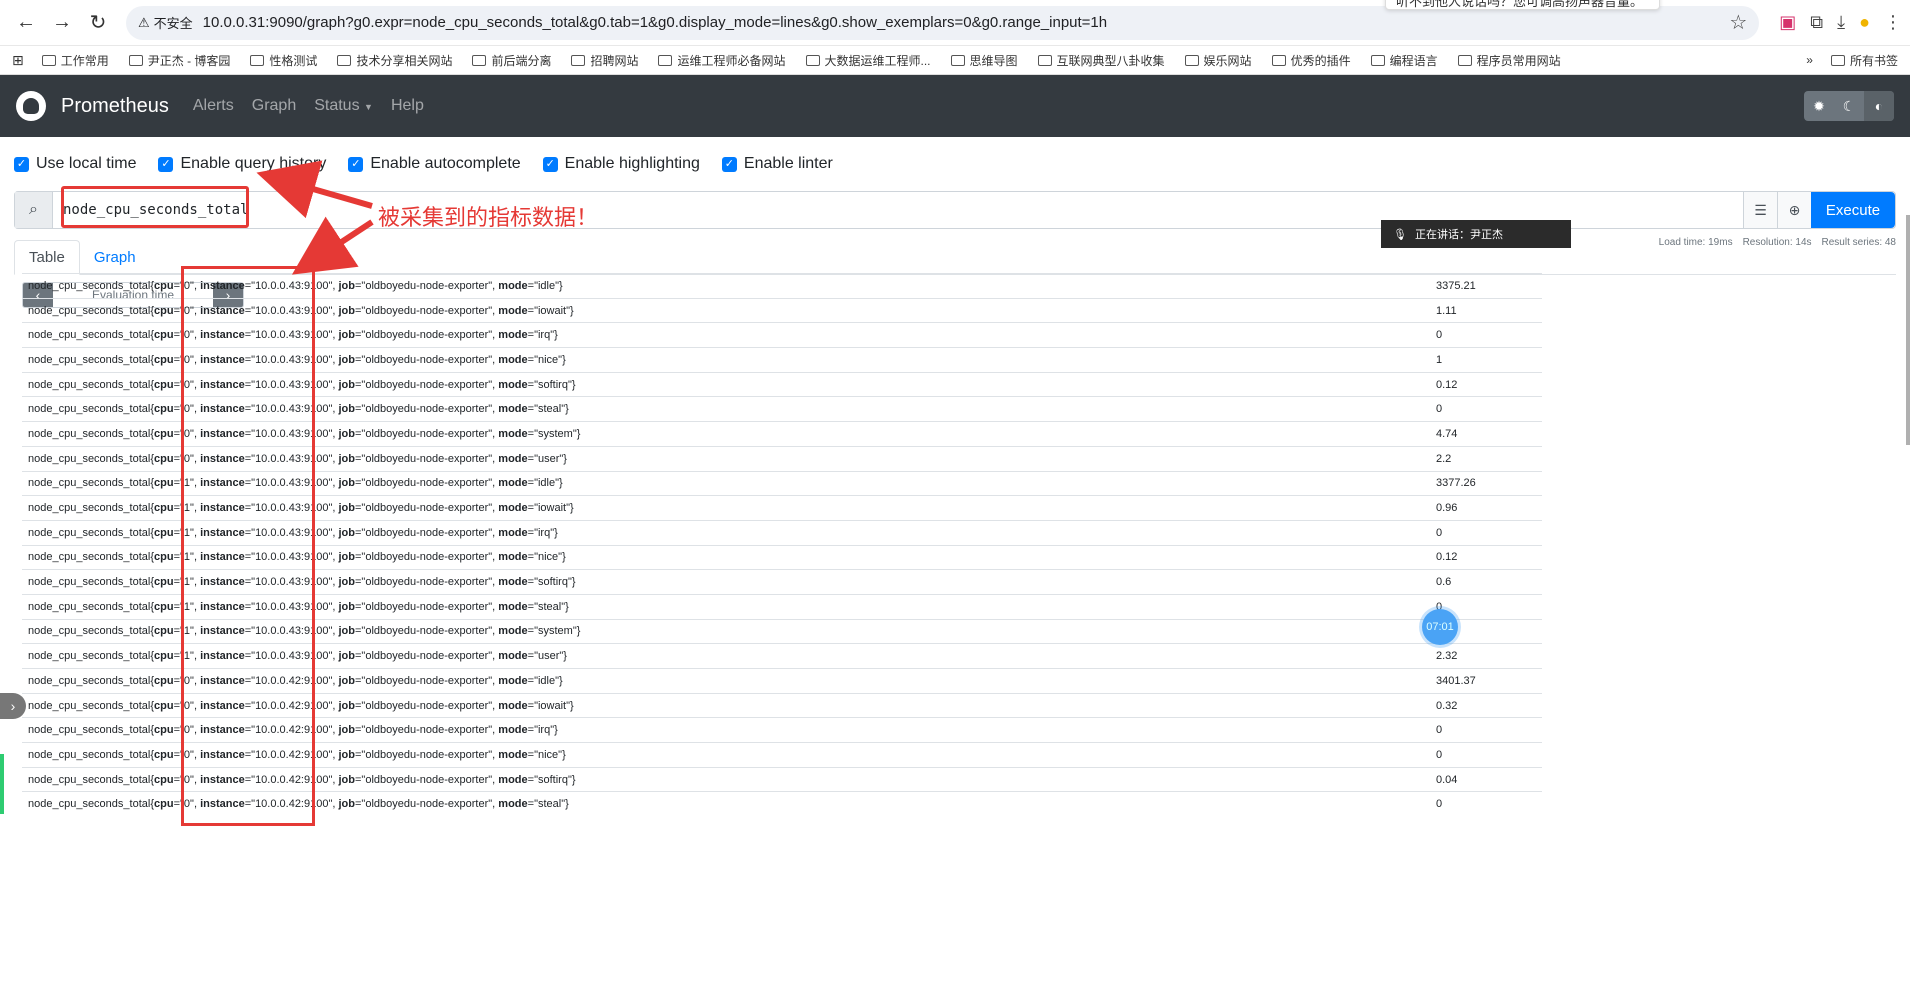 This screenshot has width=1910, height=992. I want to click on bookmark-label: 娱乐网站, so click(1227, 60).